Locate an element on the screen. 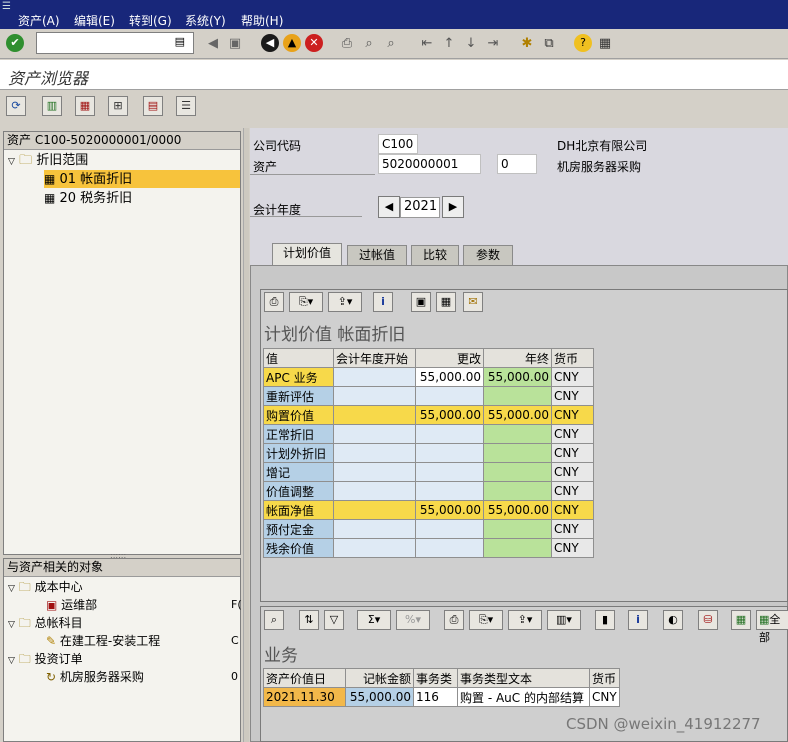 The image size is (788, 742). help-icon: ? is located at coordinates (583, 43).